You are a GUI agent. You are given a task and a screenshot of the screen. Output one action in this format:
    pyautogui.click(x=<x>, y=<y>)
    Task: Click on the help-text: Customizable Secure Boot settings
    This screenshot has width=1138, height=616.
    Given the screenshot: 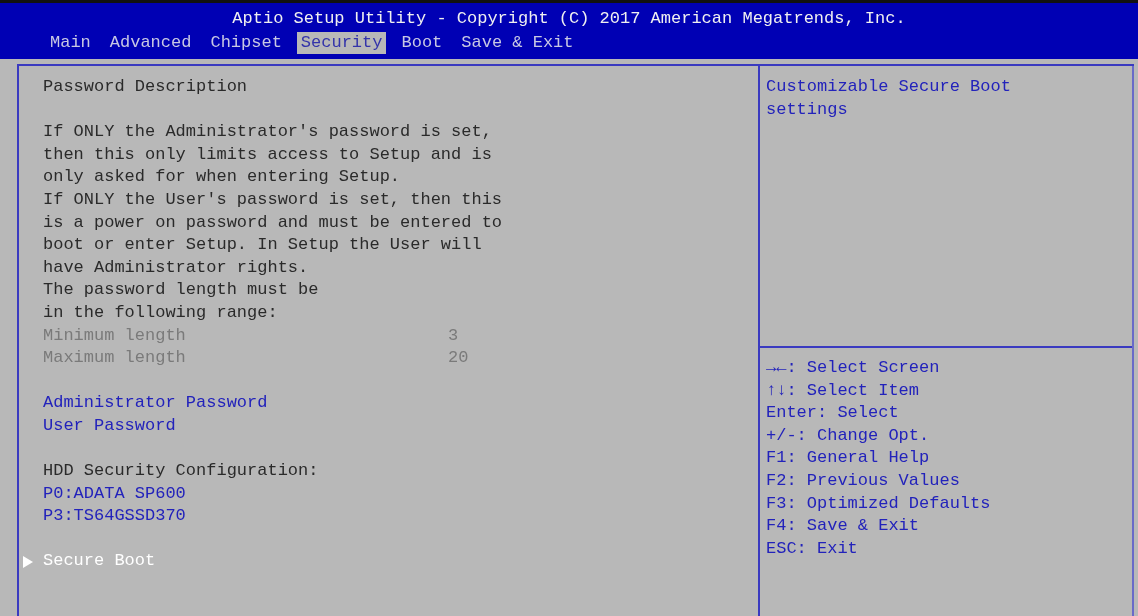 What is the action you would take?
    pyautogui.click(x=889, y=98)
    